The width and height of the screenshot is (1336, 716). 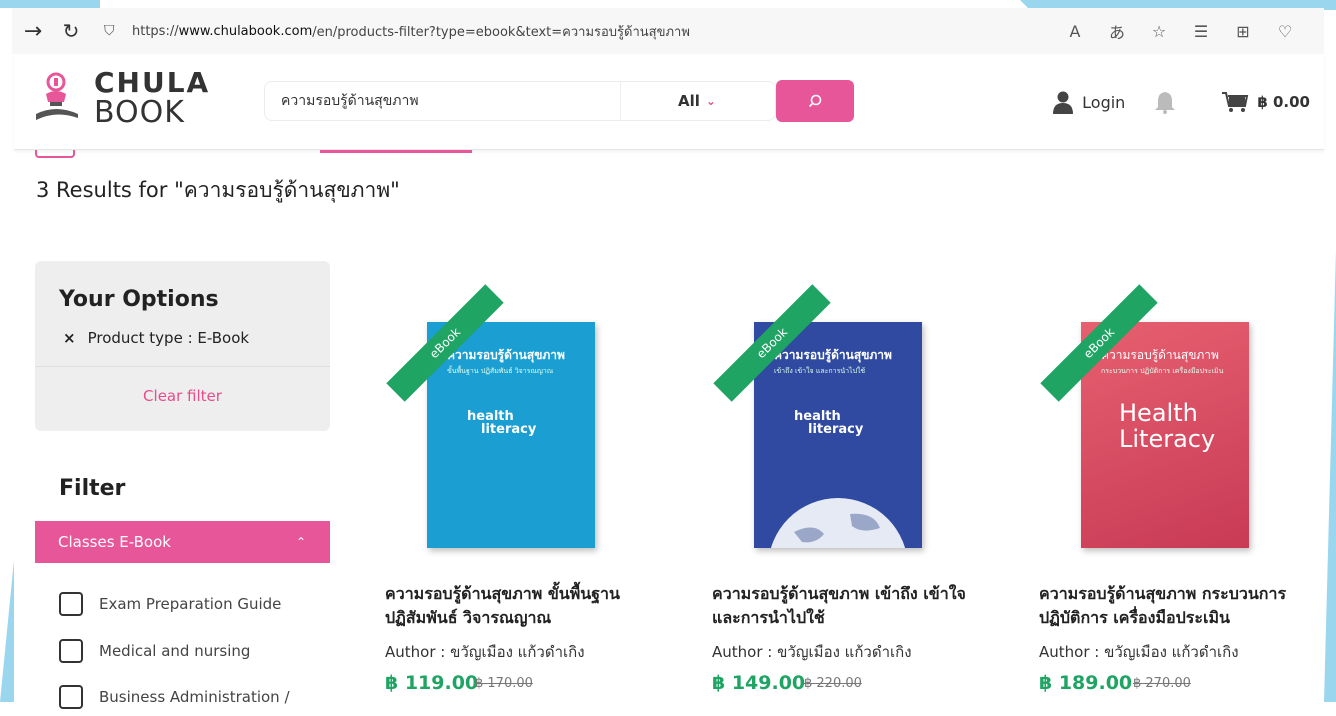 I want to click on search-bar: All ⌄, so click(x=520, y=101).